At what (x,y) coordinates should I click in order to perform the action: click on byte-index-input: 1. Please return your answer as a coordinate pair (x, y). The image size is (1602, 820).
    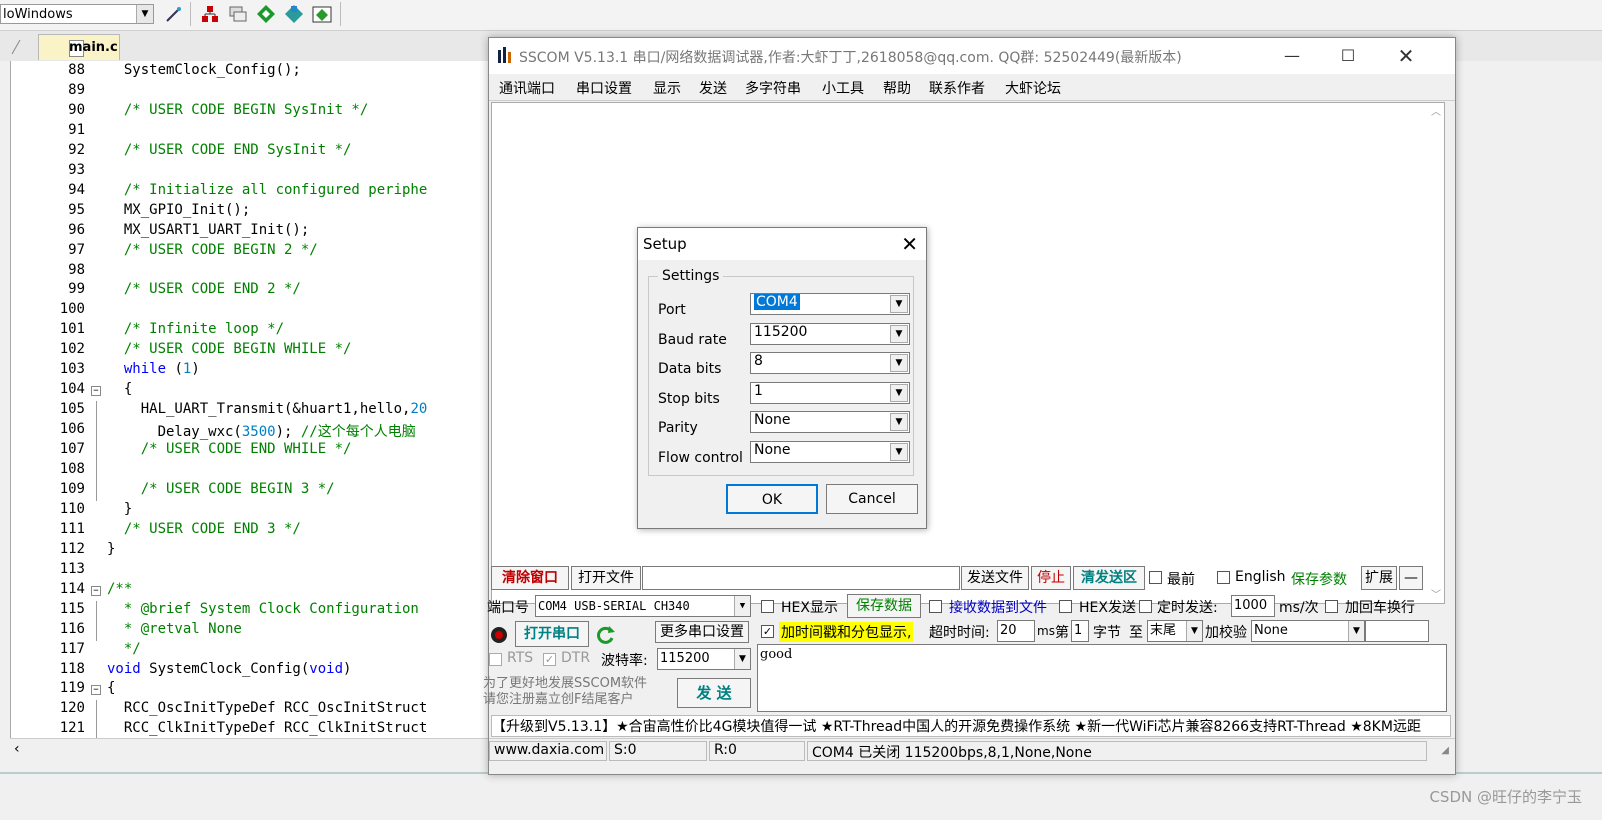
    Looking at the image, I should click on (1080, 631).